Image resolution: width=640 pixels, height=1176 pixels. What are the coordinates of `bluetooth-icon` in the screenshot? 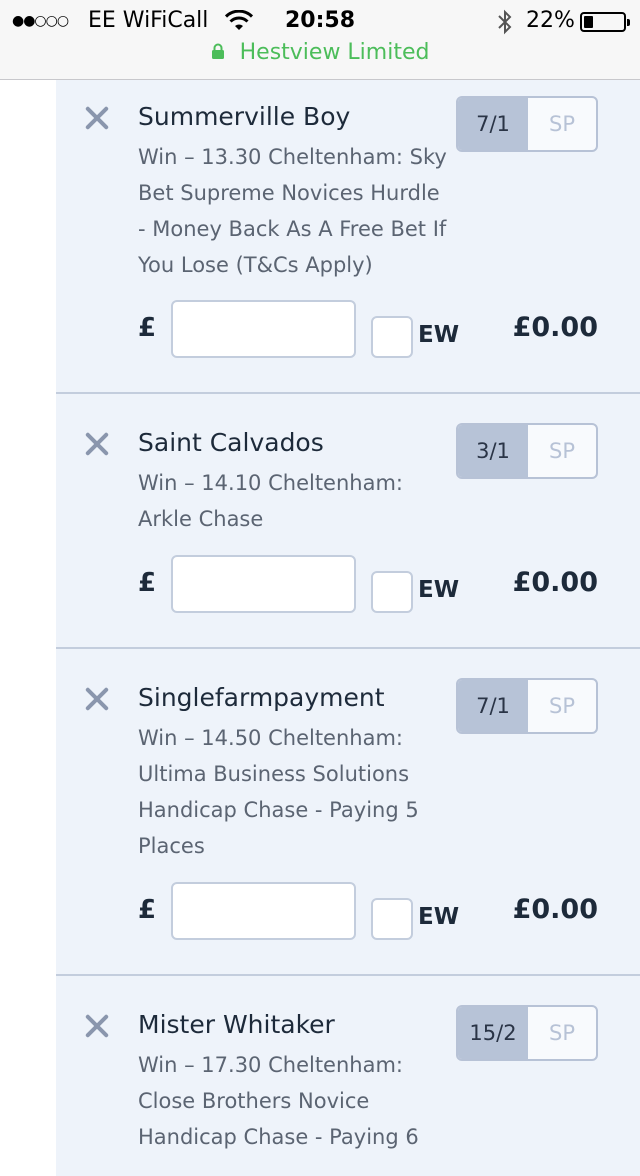 It's located at (505, 22).